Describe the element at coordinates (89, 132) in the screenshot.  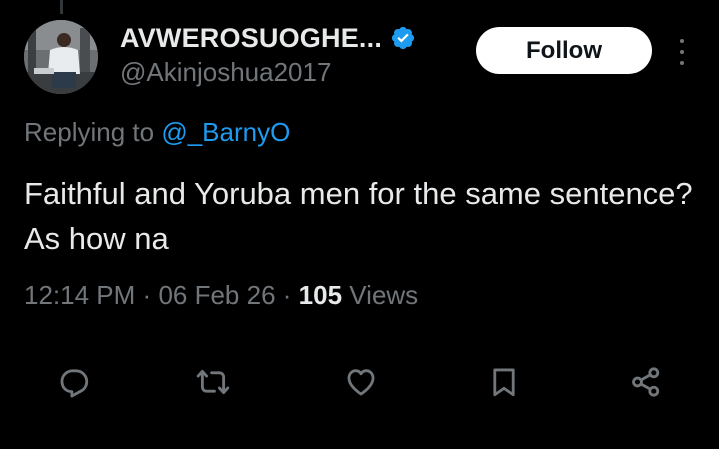
I see `reply-context-prefix: Replying to` at that location.